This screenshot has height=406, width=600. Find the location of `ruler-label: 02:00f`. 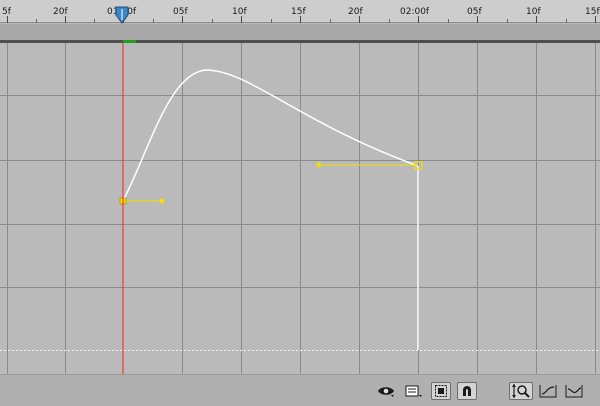

ruler-label: 02:00f is located at coordinates (415, 12).